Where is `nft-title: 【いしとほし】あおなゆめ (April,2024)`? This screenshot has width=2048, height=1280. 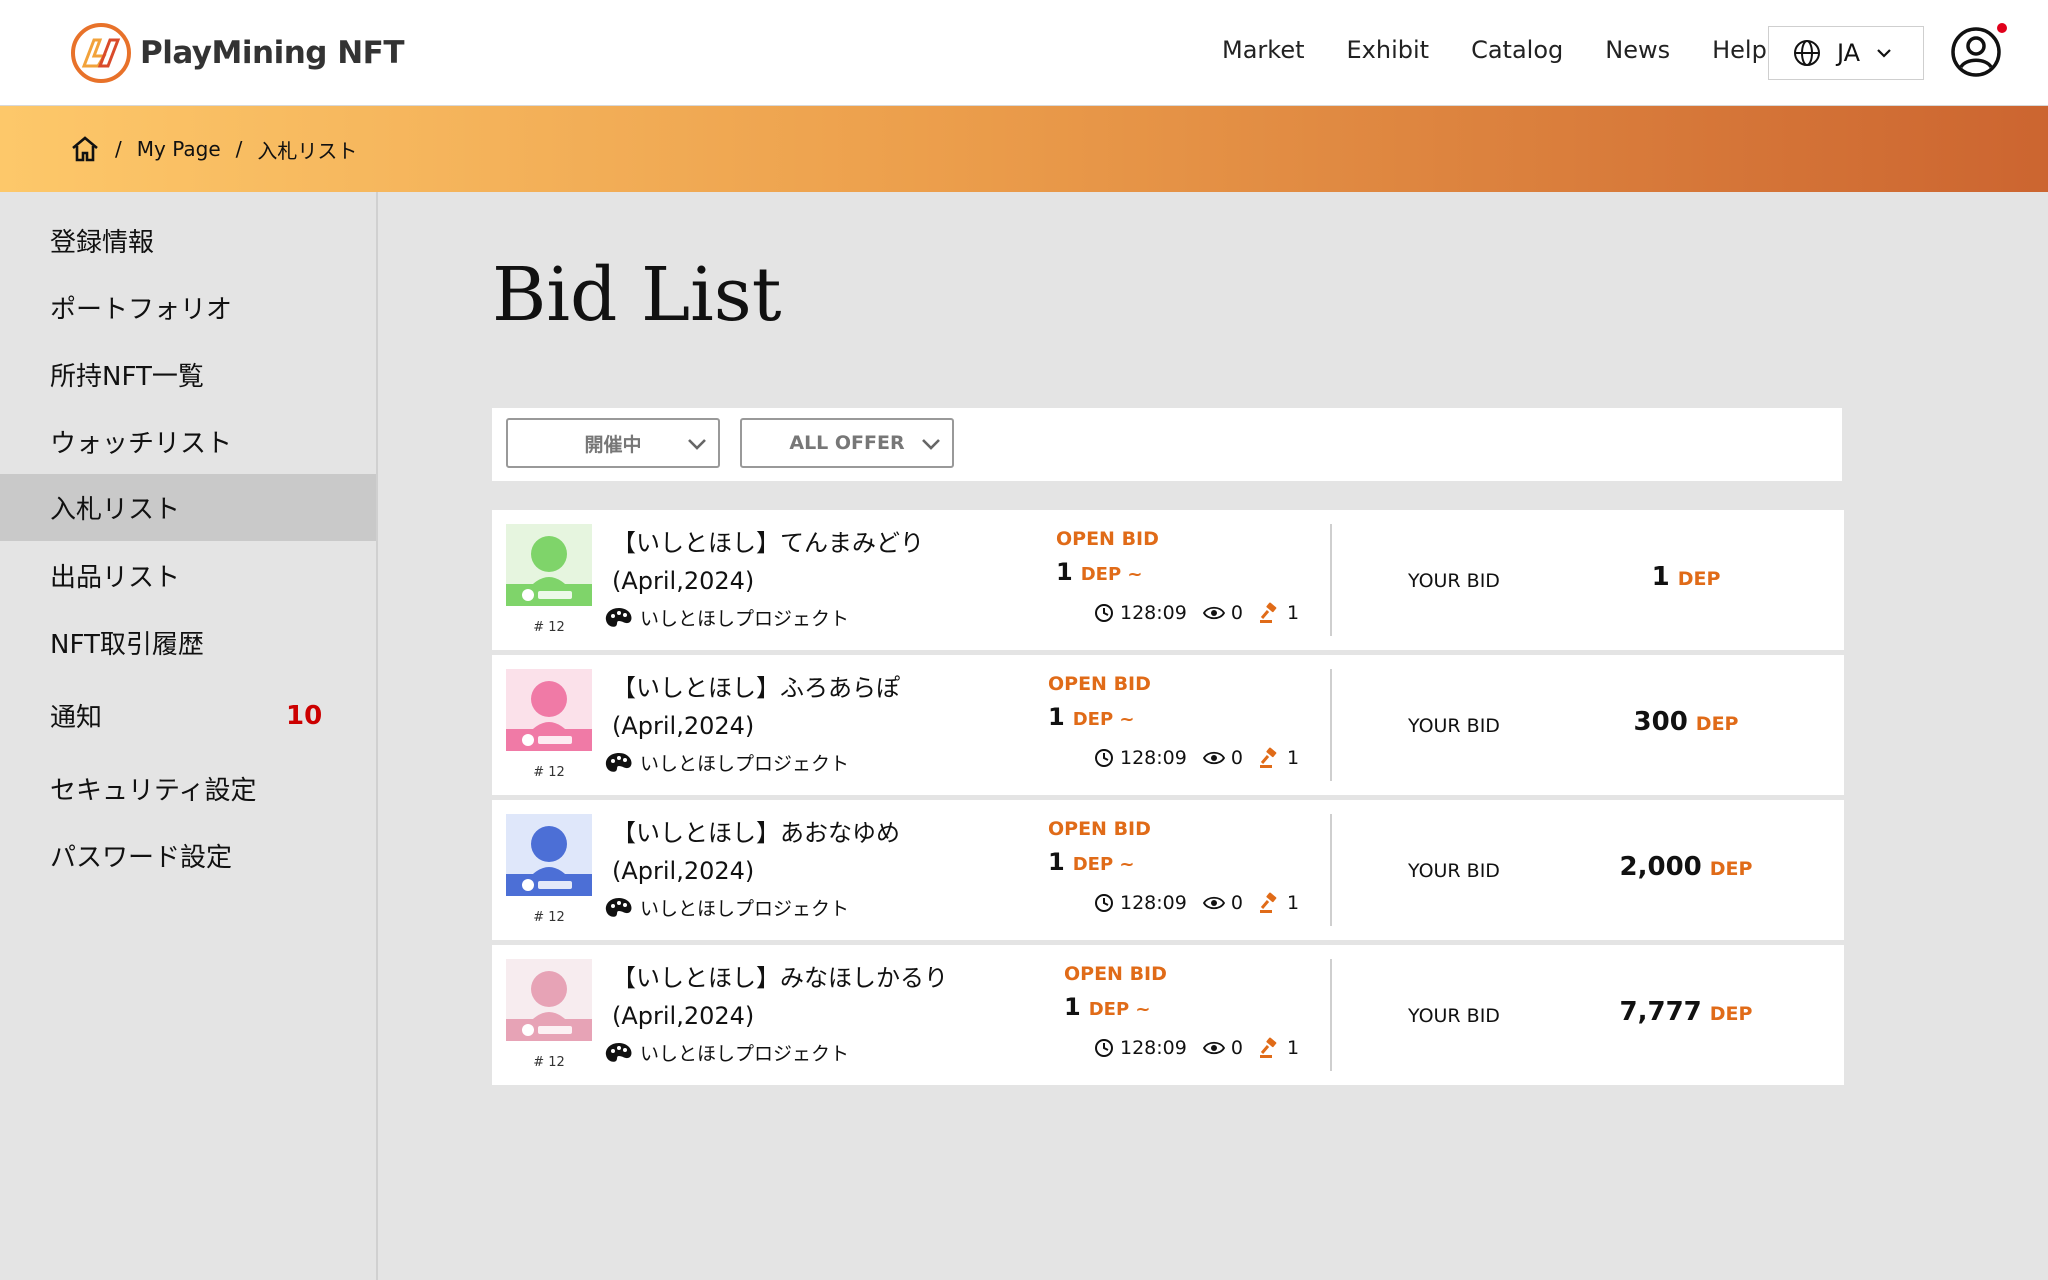 nft-title: 【いしとほし】あおなゆめ (April,2024) is located at coordinates (802, 852).